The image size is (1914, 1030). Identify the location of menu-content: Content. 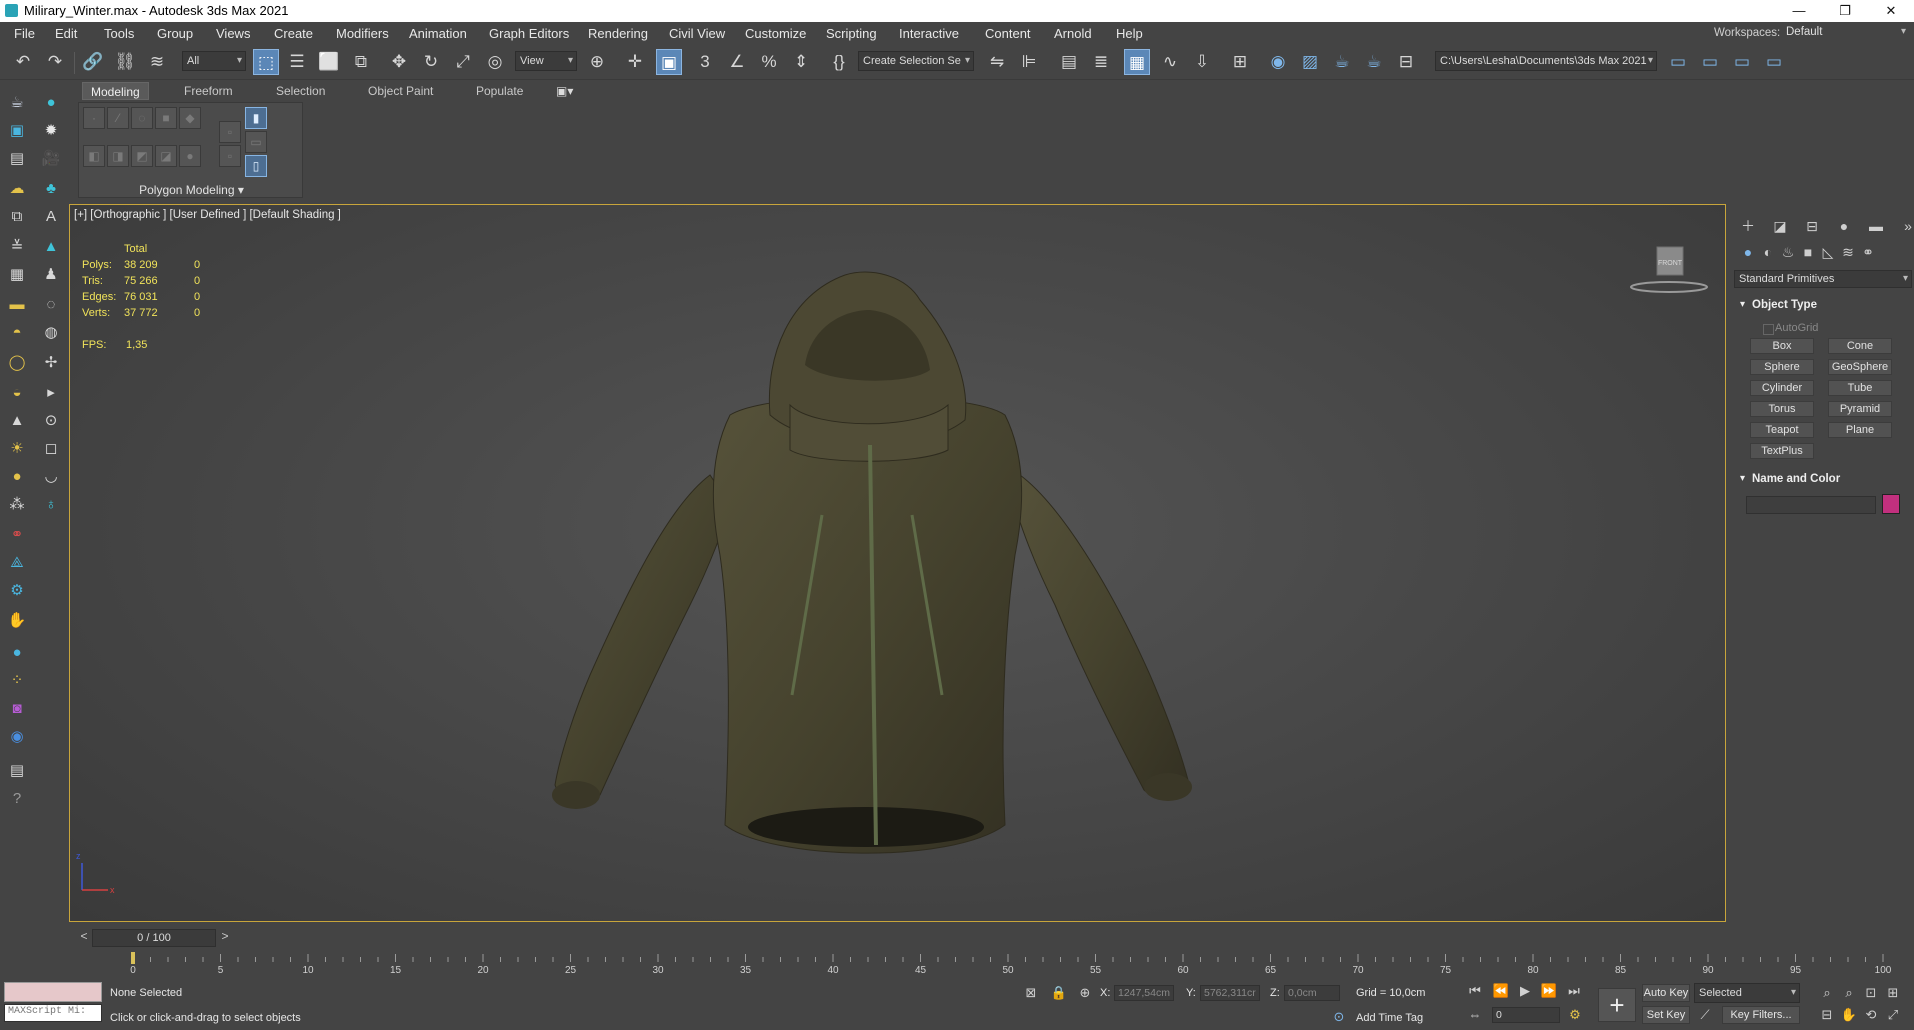
(1008, 33).